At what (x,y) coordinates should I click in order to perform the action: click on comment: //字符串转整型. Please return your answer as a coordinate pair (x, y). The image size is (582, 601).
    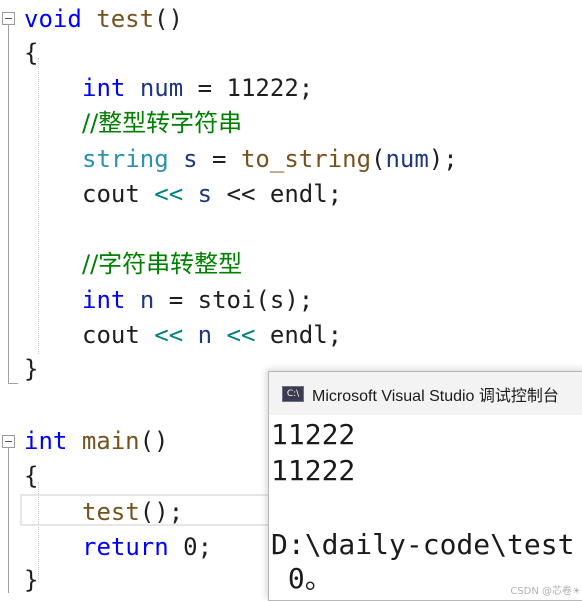
    Looking at the image, I should click on (162, 264).